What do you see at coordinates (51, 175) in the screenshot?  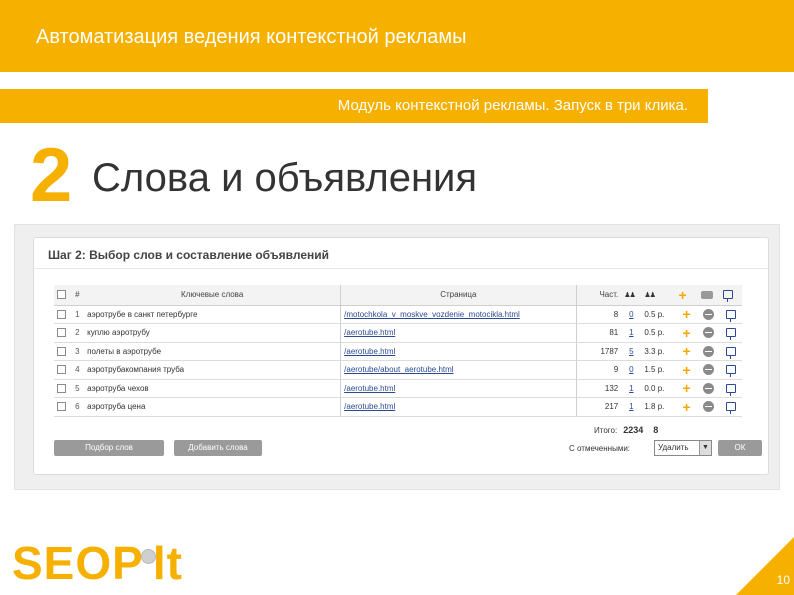 I see `step-number: 2` at bounding box center [51, 175].